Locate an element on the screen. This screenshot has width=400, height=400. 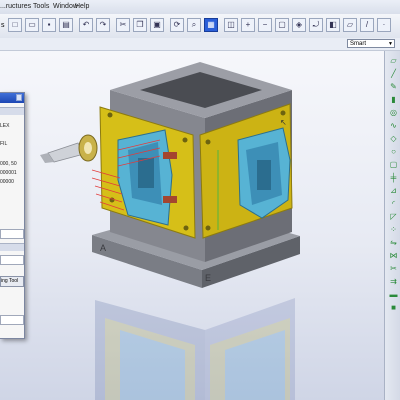
copy-icon: ❐ is located at coordinates (140, 25).